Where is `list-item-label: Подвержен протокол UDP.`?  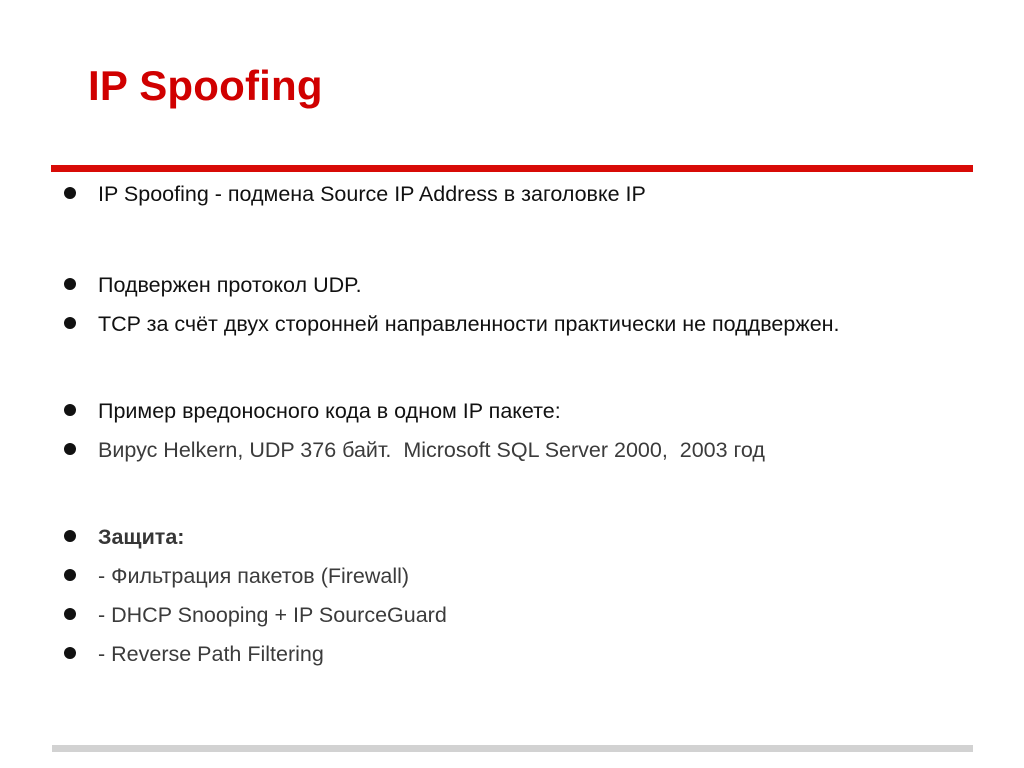
list-item-label: Подвержен протокол UDP. is located at coordinates (230, 285).